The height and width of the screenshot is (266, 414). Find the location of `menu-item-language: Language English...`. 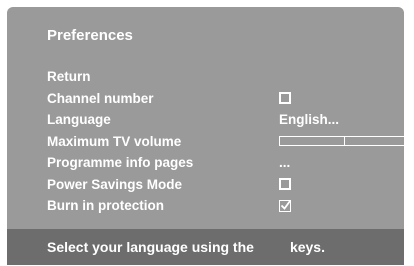

menu-item-language: Language English... is located at coordinates (225, 120).